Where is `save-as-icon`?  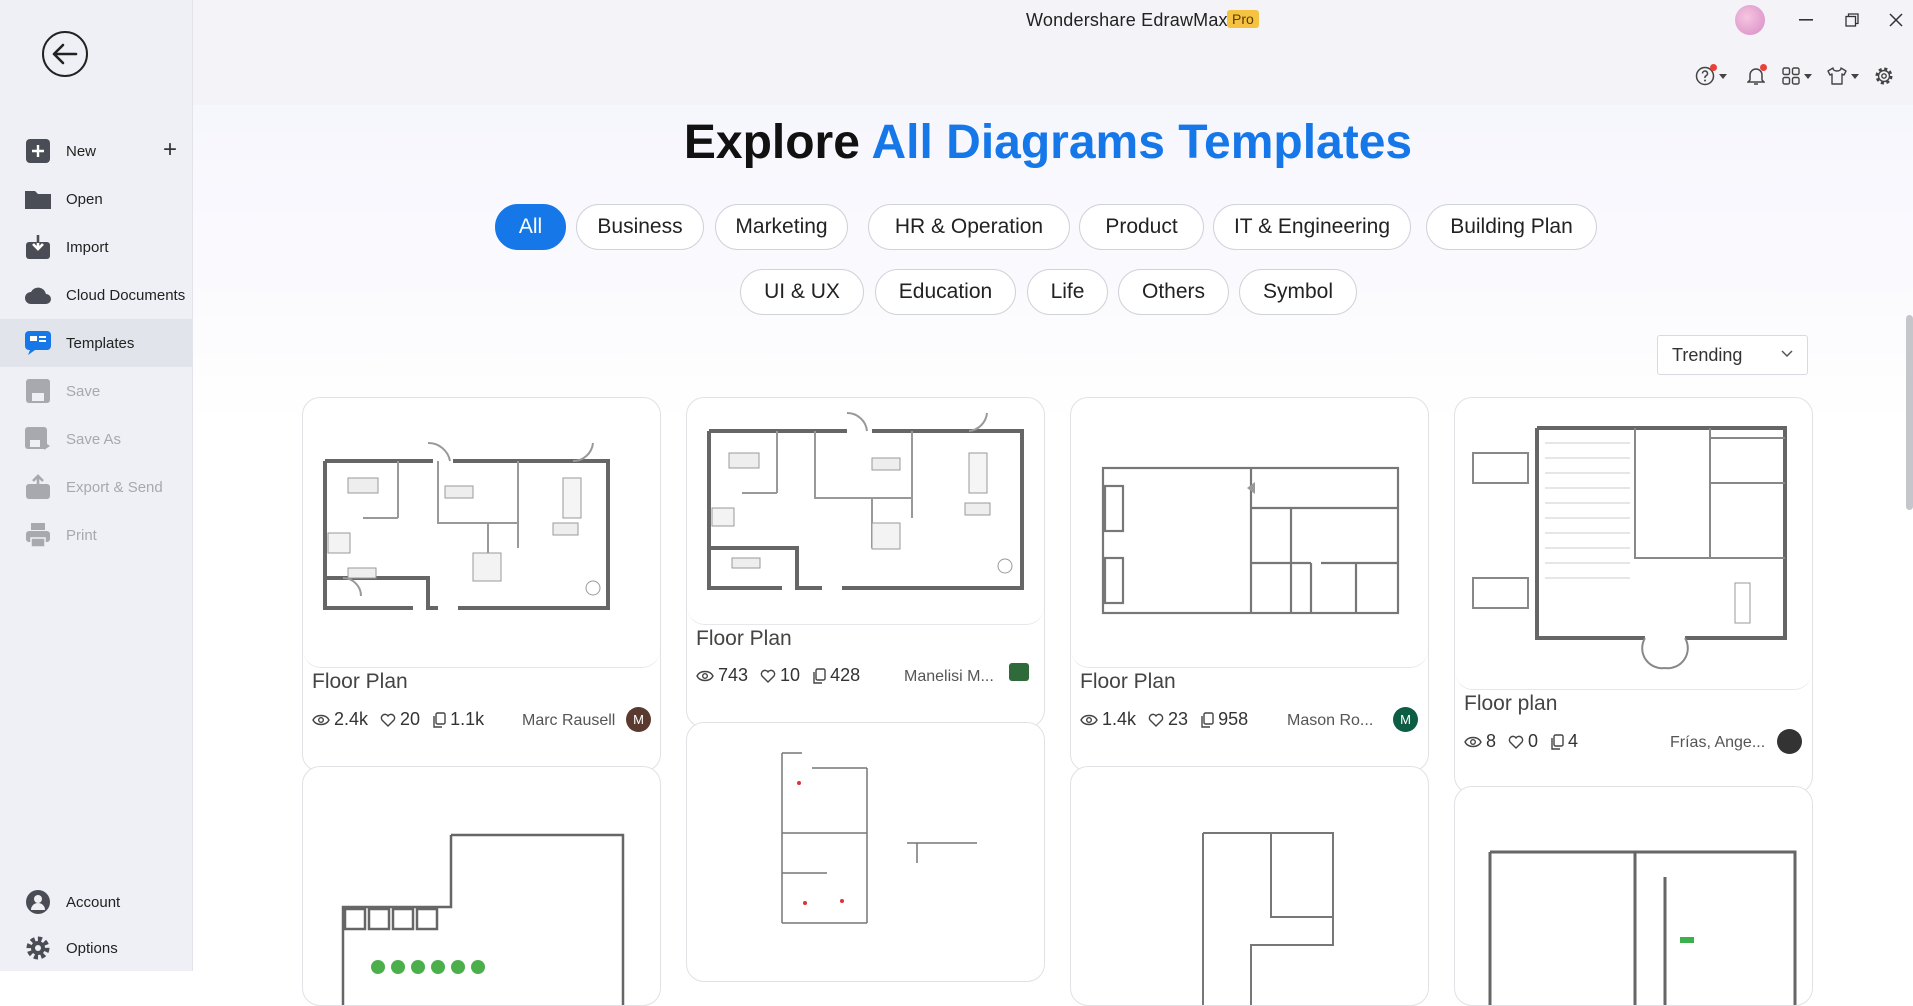 save-as-icon is located at coordinates (38, 439).